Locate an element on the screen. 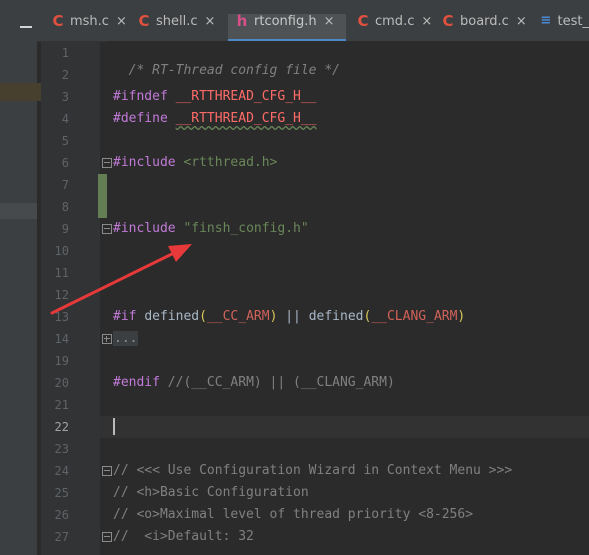  tab-label: test_ is located at coordinates (573, 21).